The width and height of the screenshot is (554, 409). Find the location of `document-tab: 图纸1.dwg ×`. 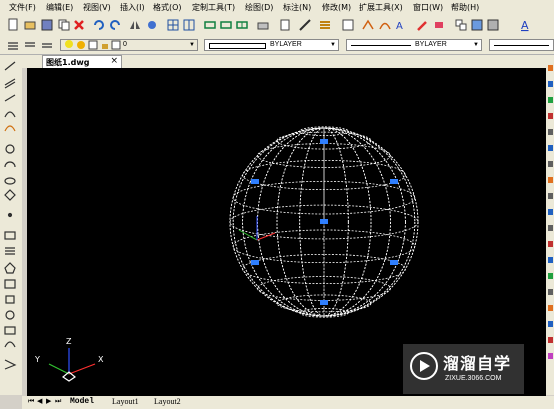

document-tab: 图纸1.dwg × is located at coordinates (82, 61).